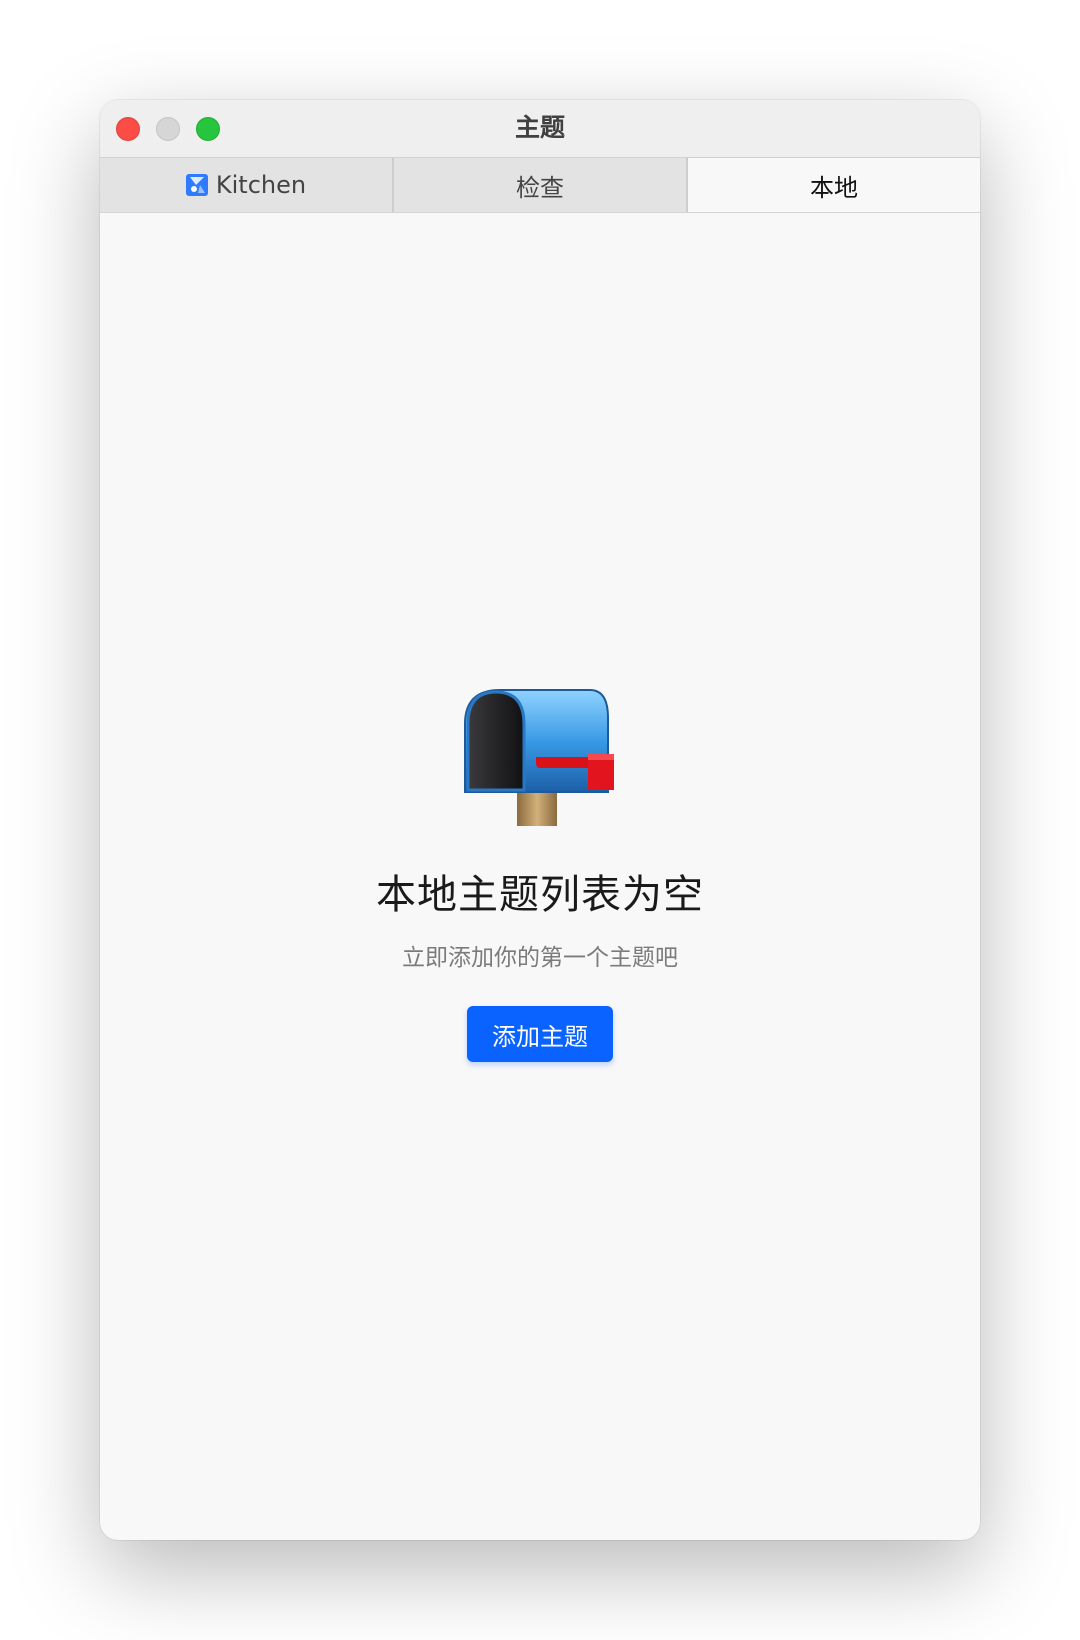 This screenshot has width=1080, height=1640. What do you see at coordinates (540, 187) in the screenshot?
I see `tab-inspect-label: 检查` at bounding box center [540, 187].